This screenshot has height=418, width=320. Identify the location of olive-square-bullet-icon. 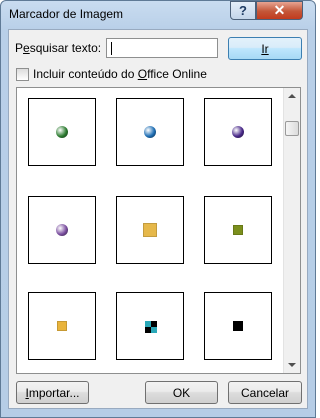
(238, 230).